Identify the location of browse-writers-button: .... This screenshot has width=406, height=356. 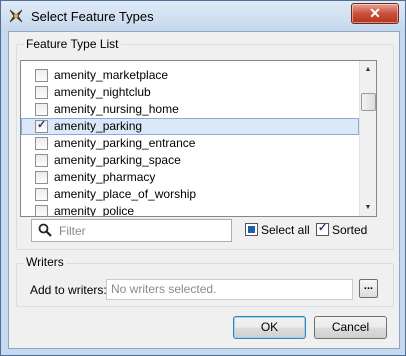
(368, 288).